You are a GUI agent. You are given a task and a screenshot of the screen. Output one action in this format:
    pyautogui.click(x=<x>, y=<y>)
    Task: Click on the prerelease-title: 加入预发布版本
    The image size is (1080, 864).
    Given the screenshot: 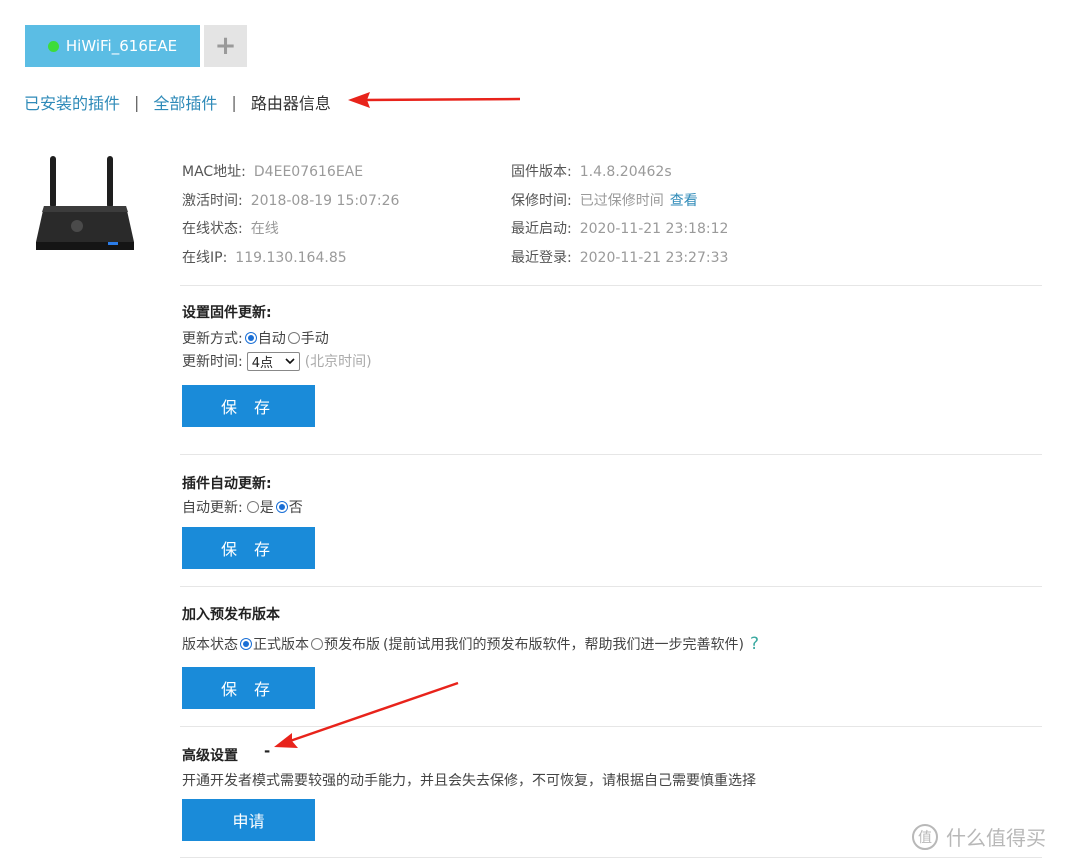 What is the action you would take?
    pyautogui.click(x=231, y=615)
    